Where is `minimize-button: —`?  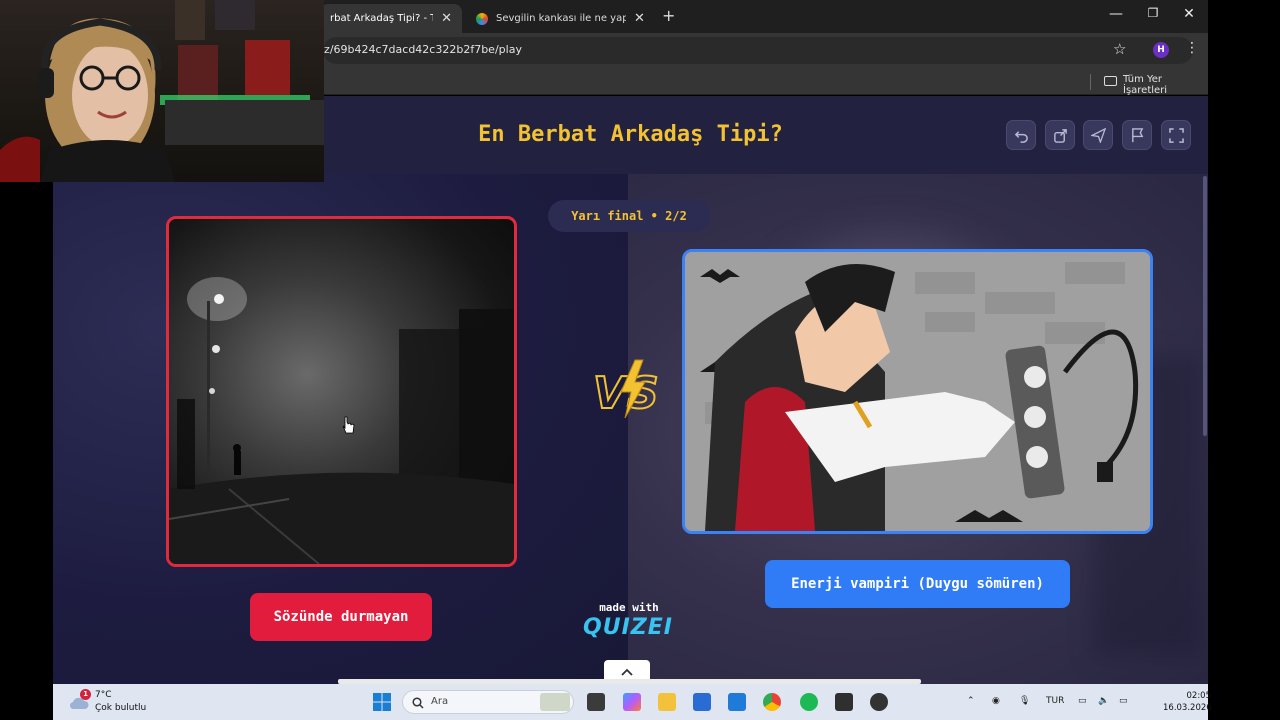 minimize-button: — is located at coordinates (1116, 14).